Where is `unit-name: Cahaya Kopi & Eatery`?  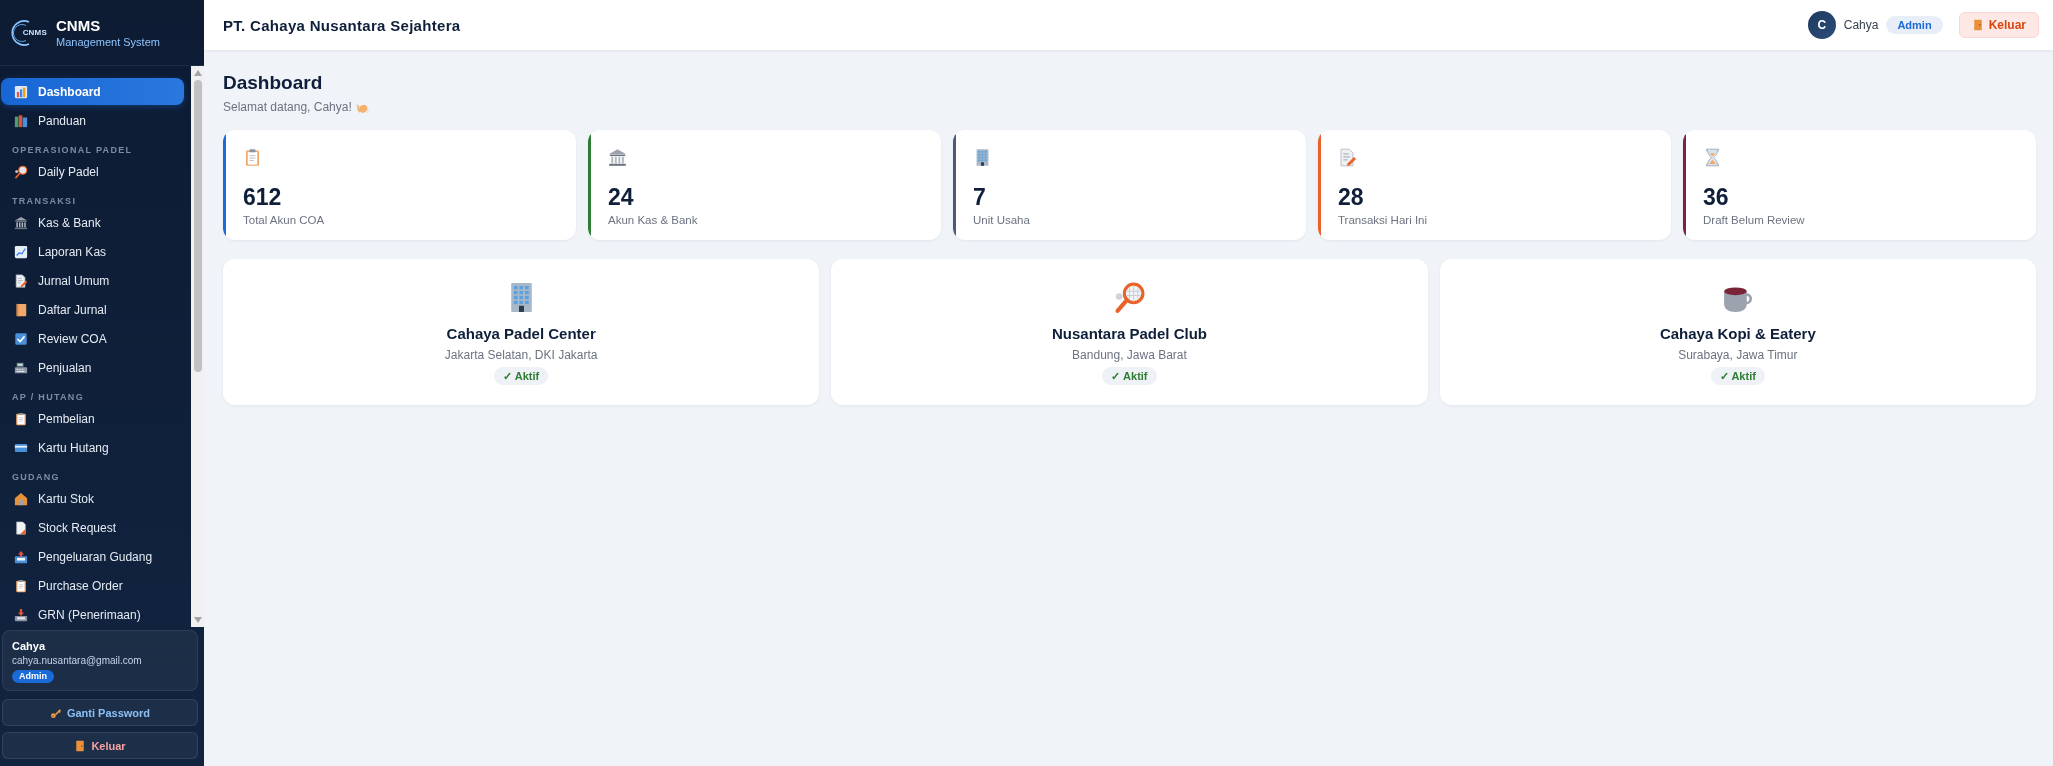 unit-name: Cahaya Kopi & Eatery is located at coordinates (1737, 334).